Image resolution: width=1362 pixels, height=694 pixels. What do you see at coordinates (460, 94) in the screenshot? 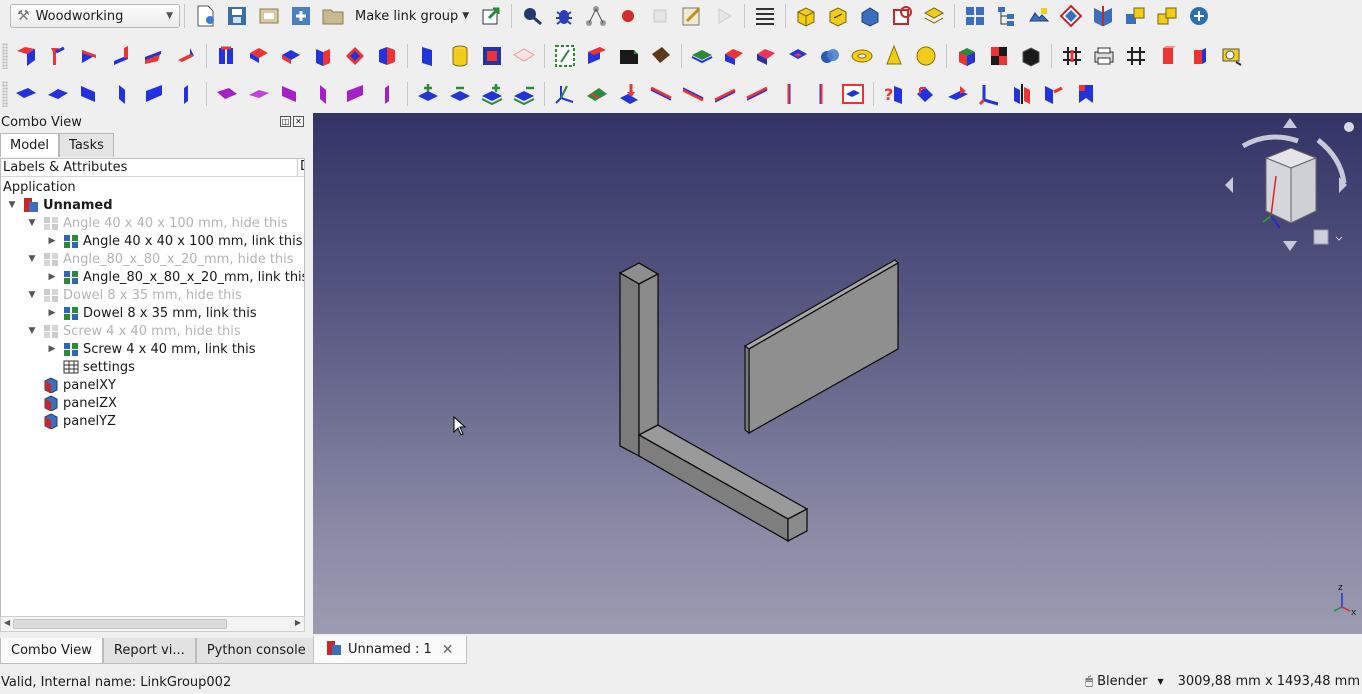
I see `remove-green-icon` at bounding box center [460, 94].